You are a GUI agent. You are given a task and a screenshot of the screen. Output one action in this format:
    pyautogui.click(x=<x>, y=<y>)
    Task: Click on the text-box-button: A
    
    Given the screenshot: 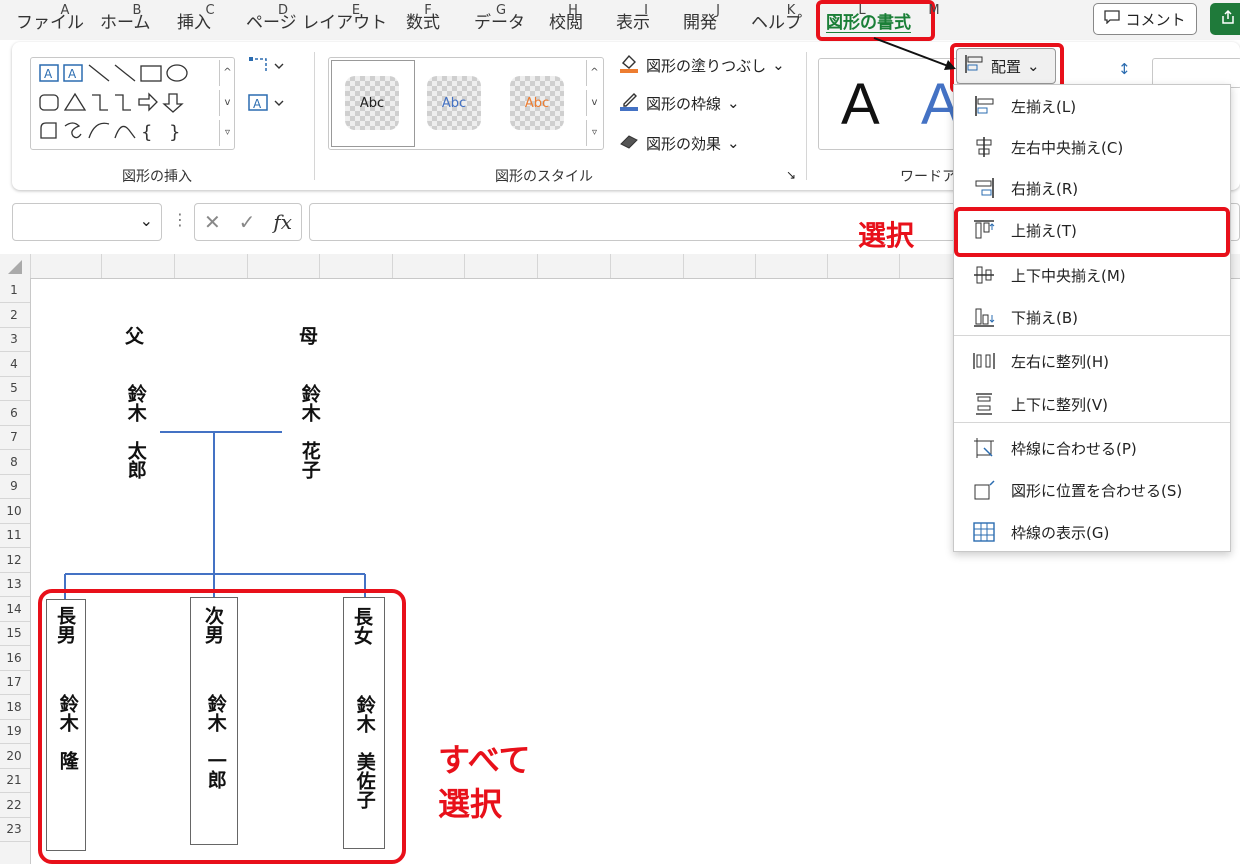 What is the action you would take?
    pyautogui.click(x=268, y=105)
    